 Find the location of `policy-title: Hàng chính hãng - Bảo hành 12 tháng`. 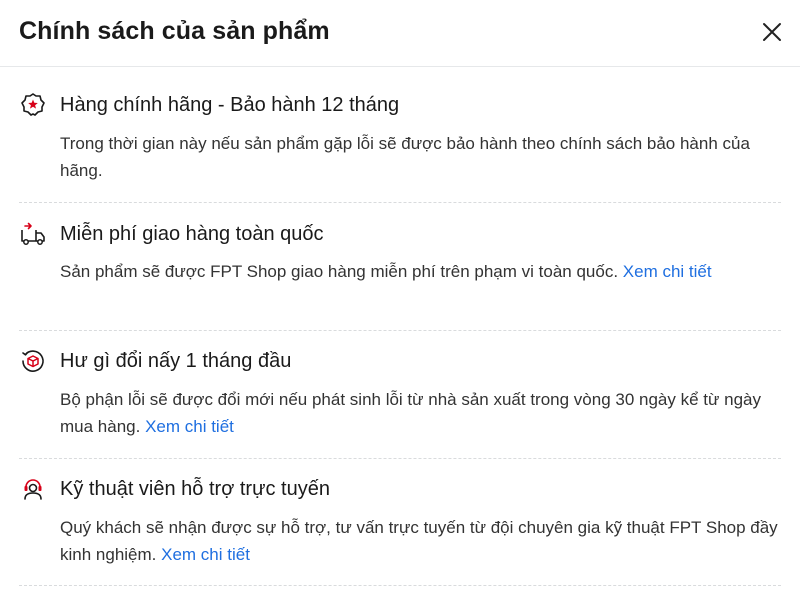

policy-title: Hàng chính hãng - Bảo hành 12 tháng is located at coordinates (230, 104).